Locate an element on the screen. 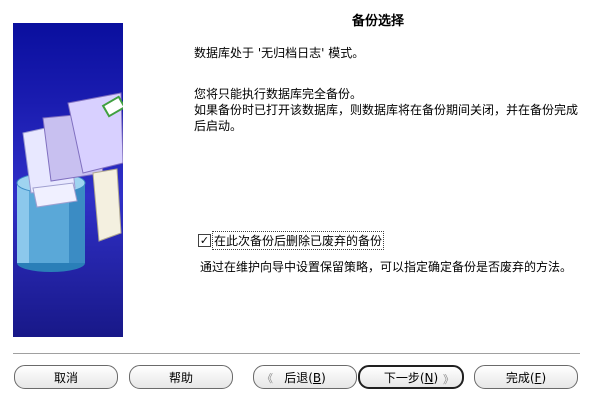  cancel-button: 取消 is located at coordinates (66, 377).